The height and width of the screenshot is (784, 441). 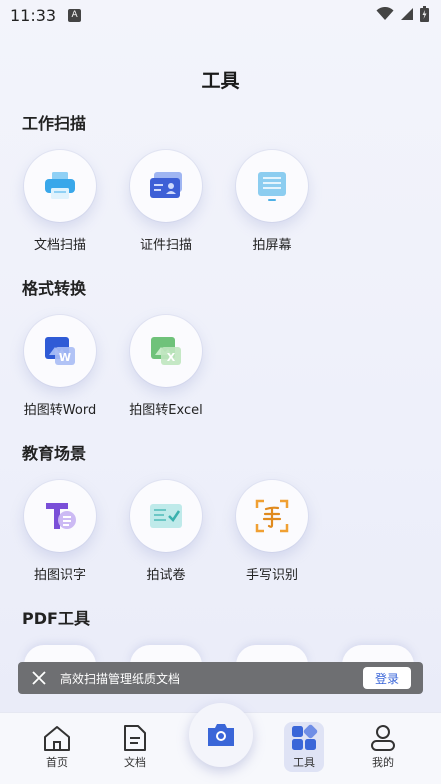 I want to click on nav-item-tools: 工具, so click(x=304, y=747).